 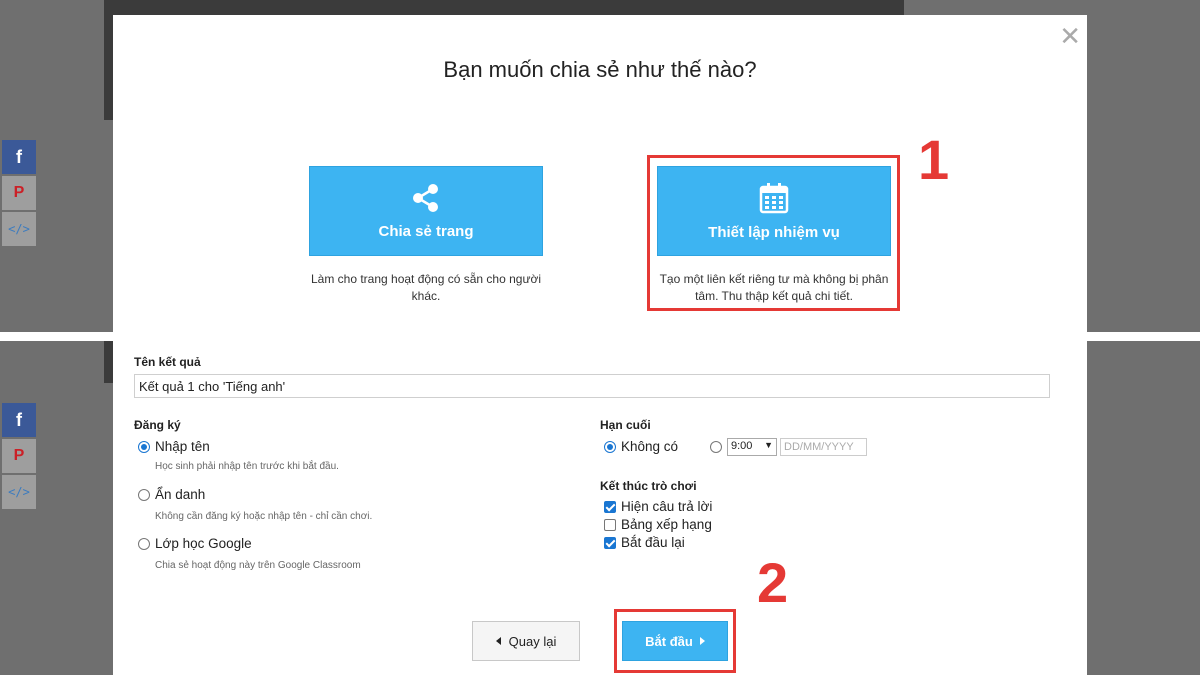 I want to click on social-bar-top: f P </>, so click(x=19, y=194).